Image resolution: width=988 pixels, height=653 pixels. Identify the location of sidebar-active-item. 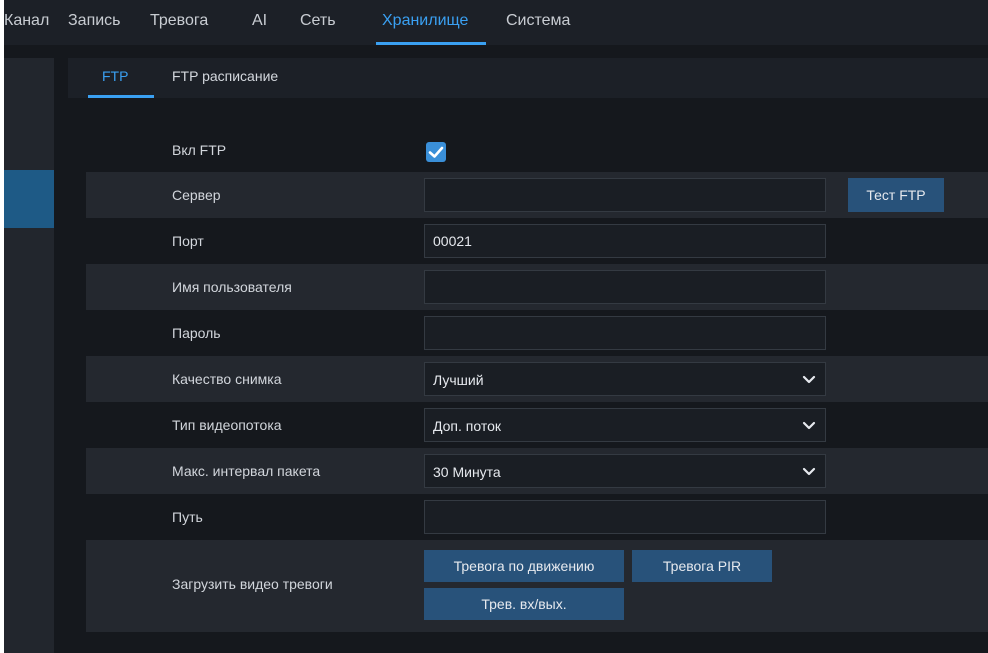
(29, 199).